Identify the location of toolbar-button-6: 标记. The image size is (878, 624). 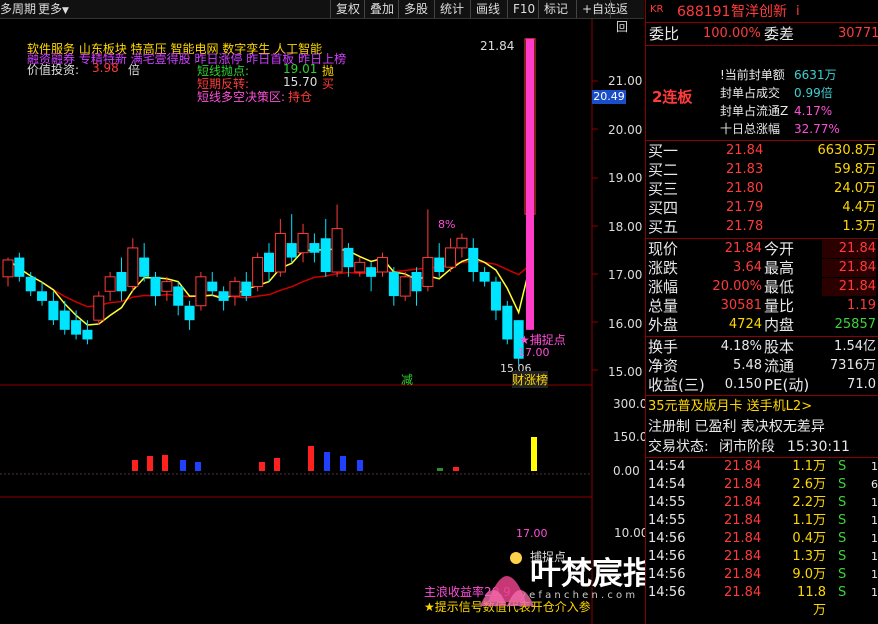
(555, 9).